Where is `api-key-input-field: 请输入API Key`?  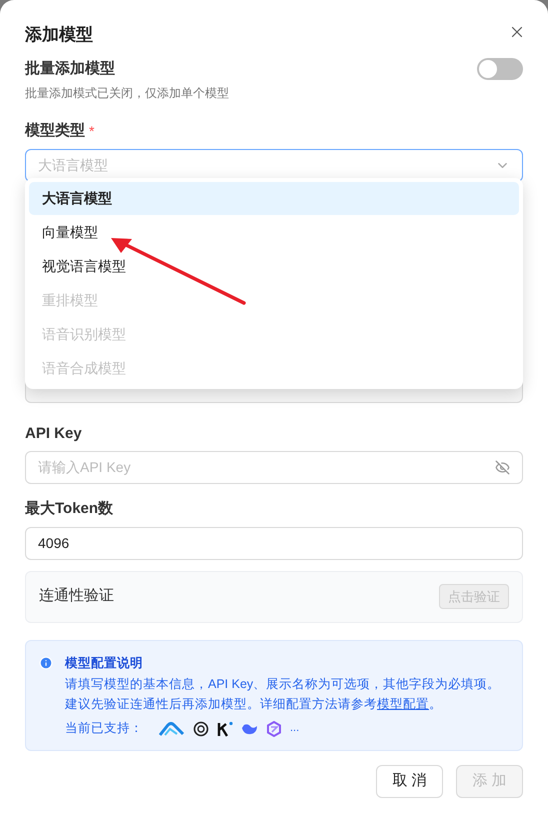 api-key-input-field: 请输入API Key is located at coordinates (274, 467).